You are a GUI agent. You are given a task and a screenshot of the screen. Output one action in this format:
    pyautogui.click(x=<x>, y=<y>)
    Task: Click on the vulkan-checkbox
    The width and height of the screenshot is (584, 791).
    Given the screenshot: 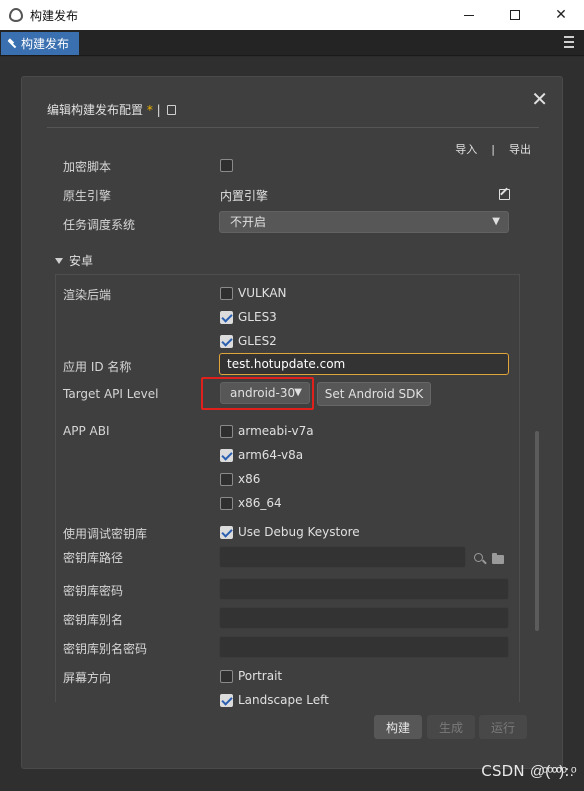 What is the action you would take?
    pyautogui.click(x=226, y=293)
    